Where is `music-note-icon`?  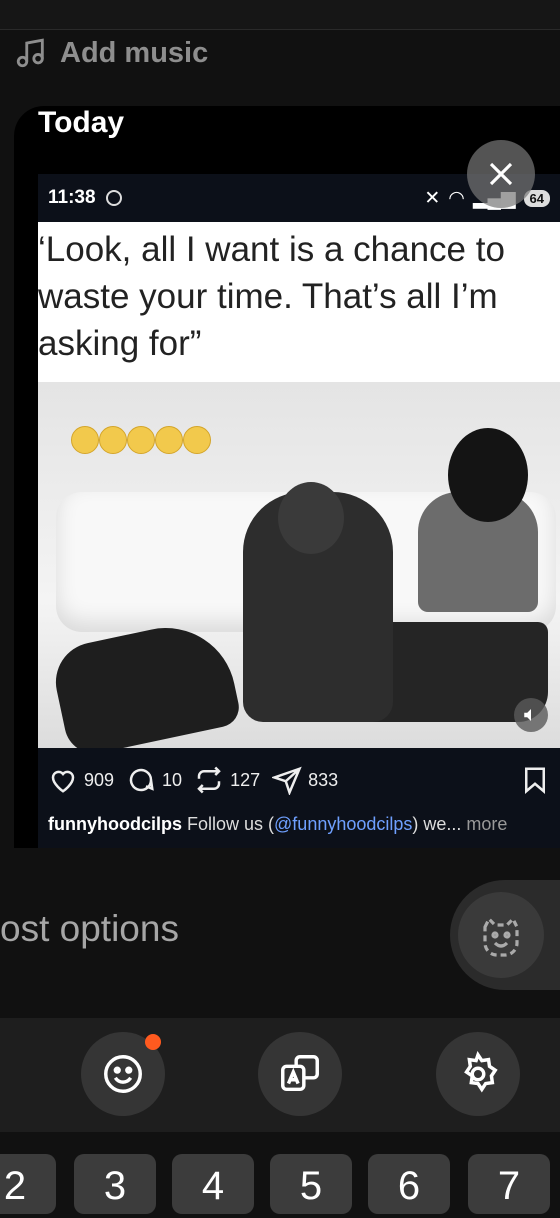 music-note-icon is located at coordinates (30, 53).